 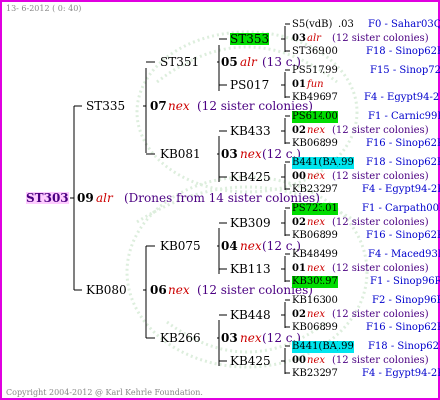 I want to click on root-year: 09, so click(x=85, y=198).